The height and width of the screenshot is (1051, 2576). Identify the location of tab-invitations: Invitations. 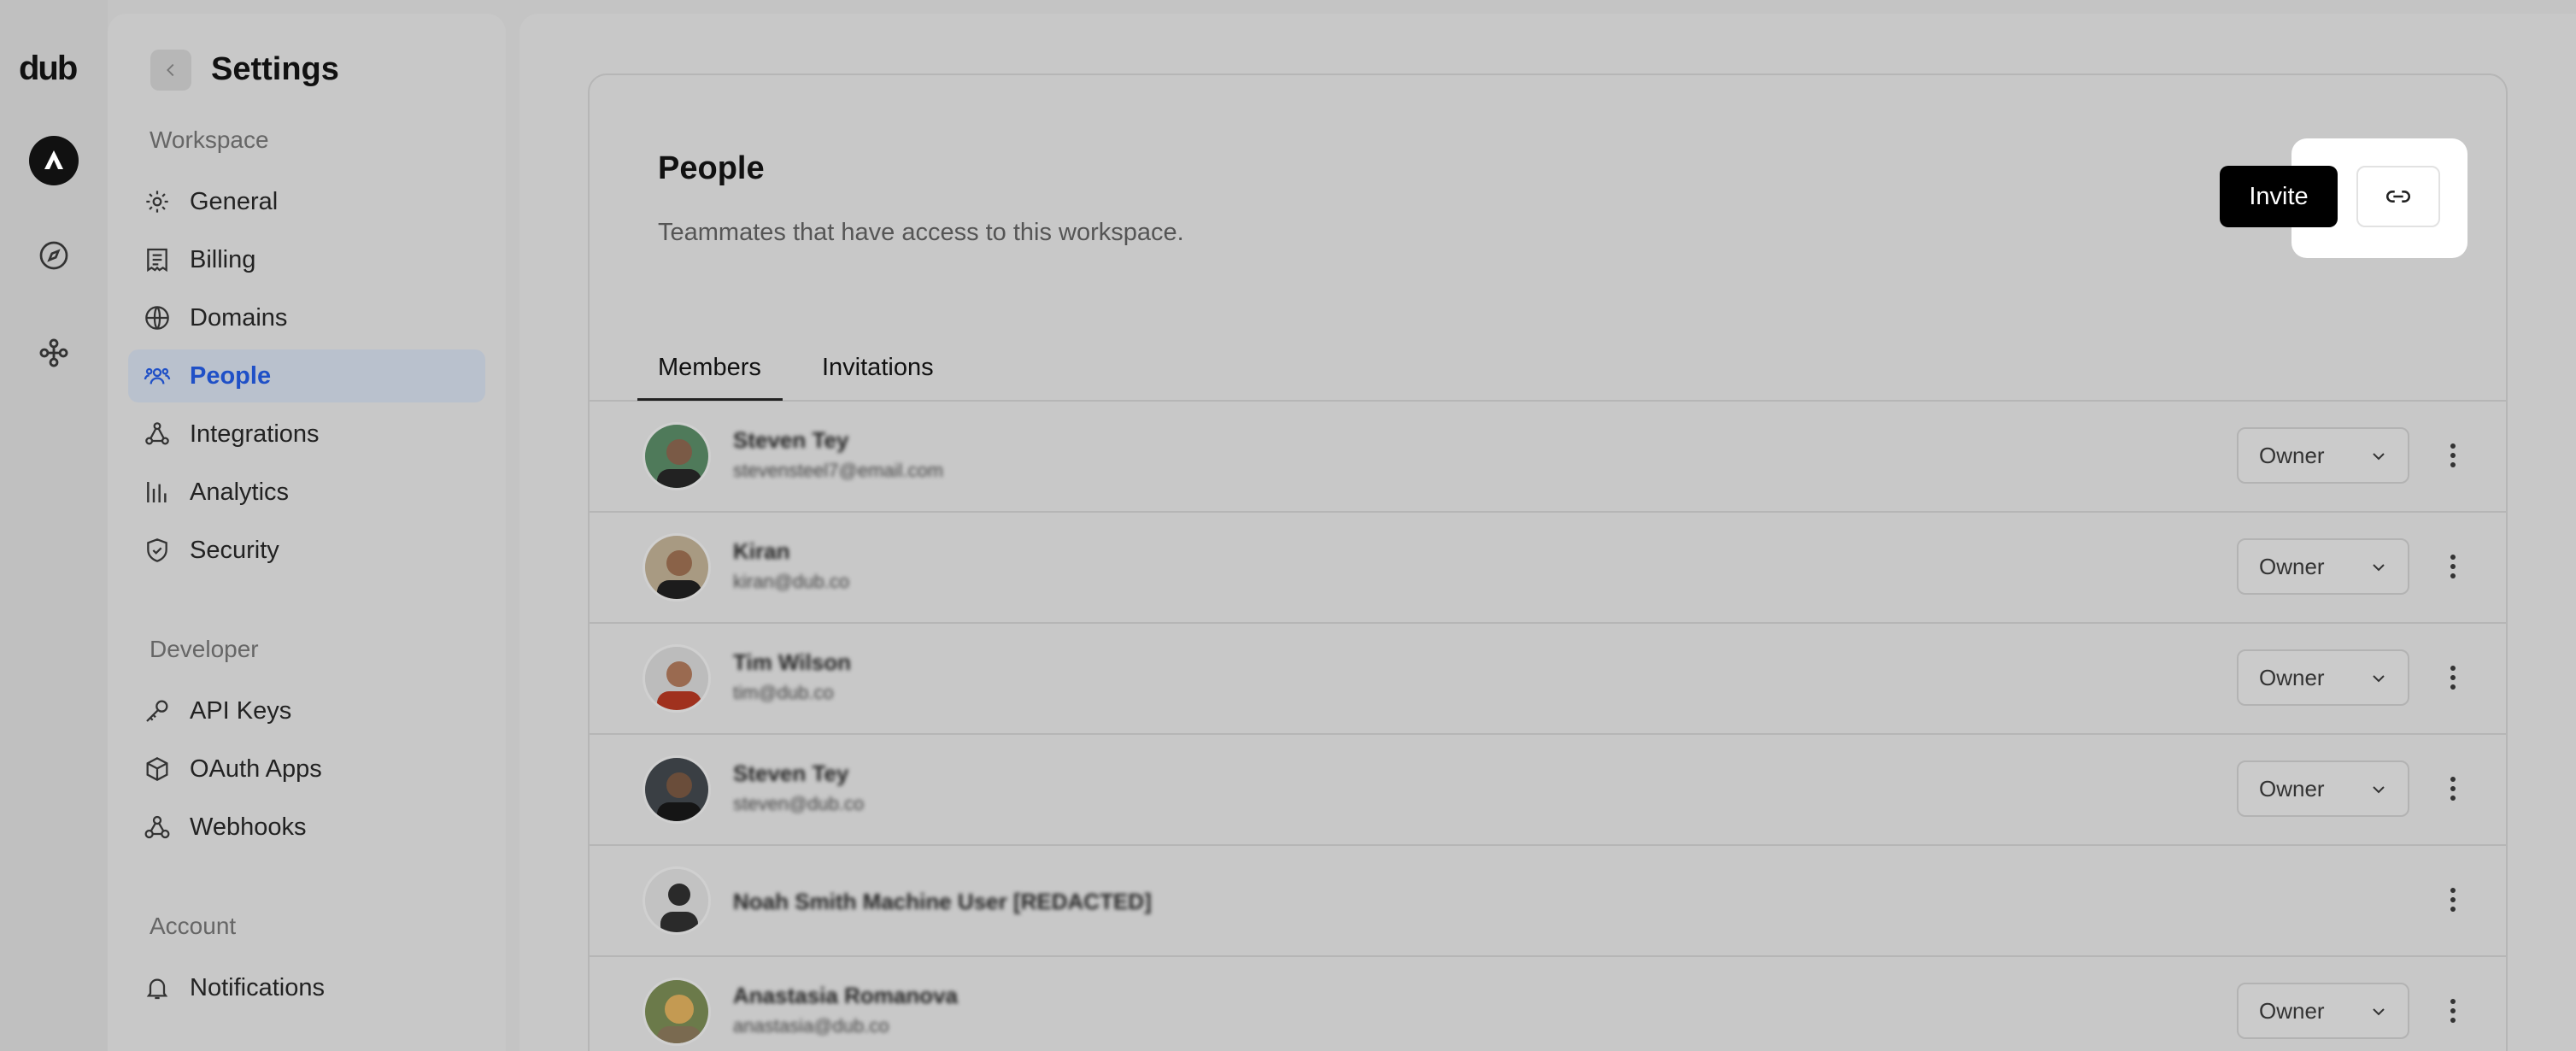
(878, 368).